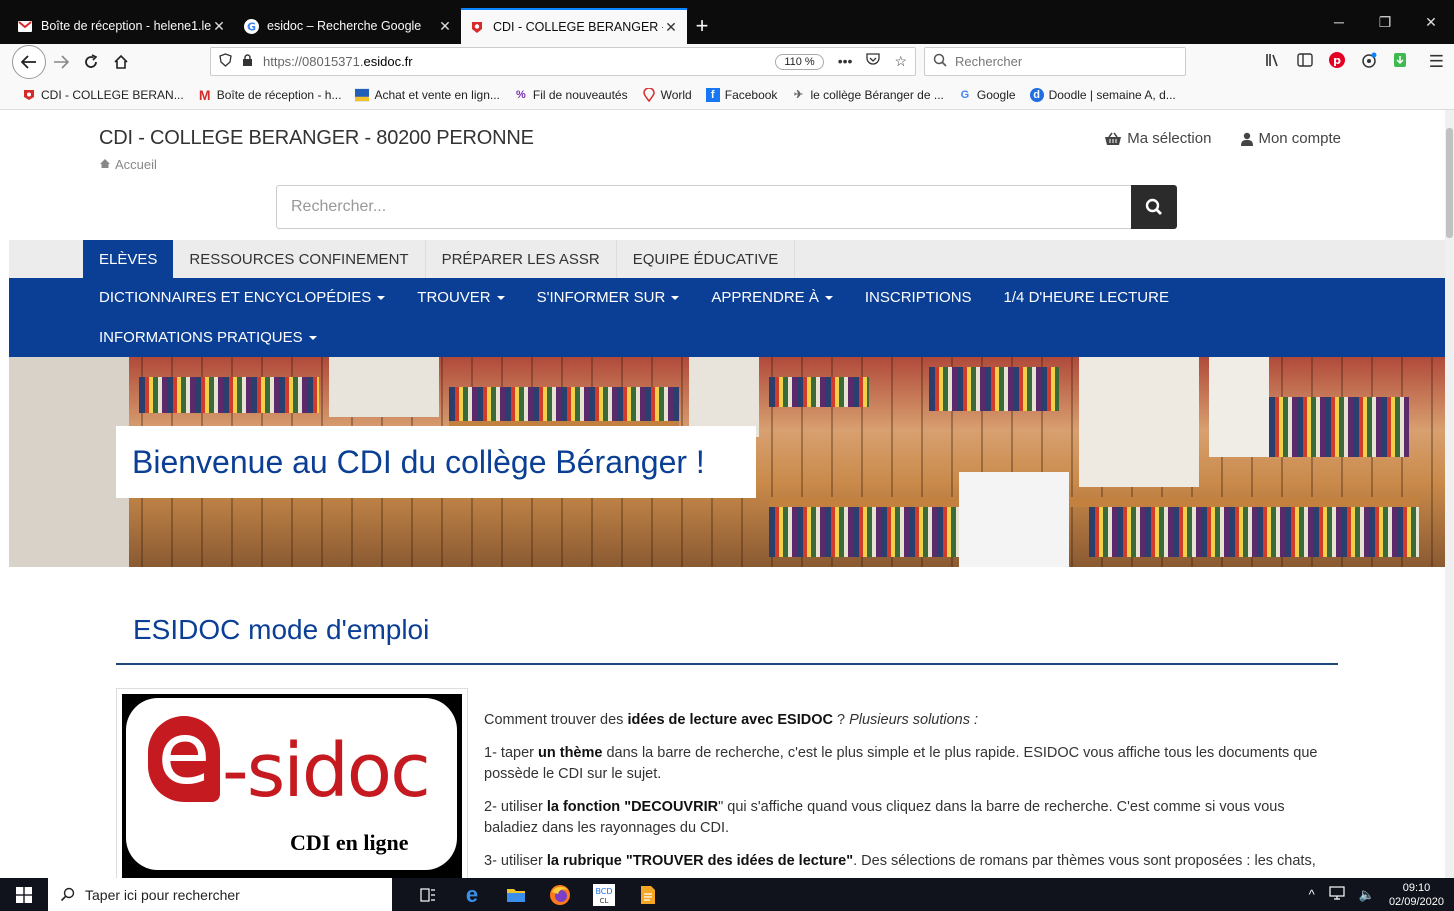 The height and width of the screenshot is (911, 1454). Describe the element at coordinates (428, 895) in the screenshot. I see `task-view-icon` at that location.